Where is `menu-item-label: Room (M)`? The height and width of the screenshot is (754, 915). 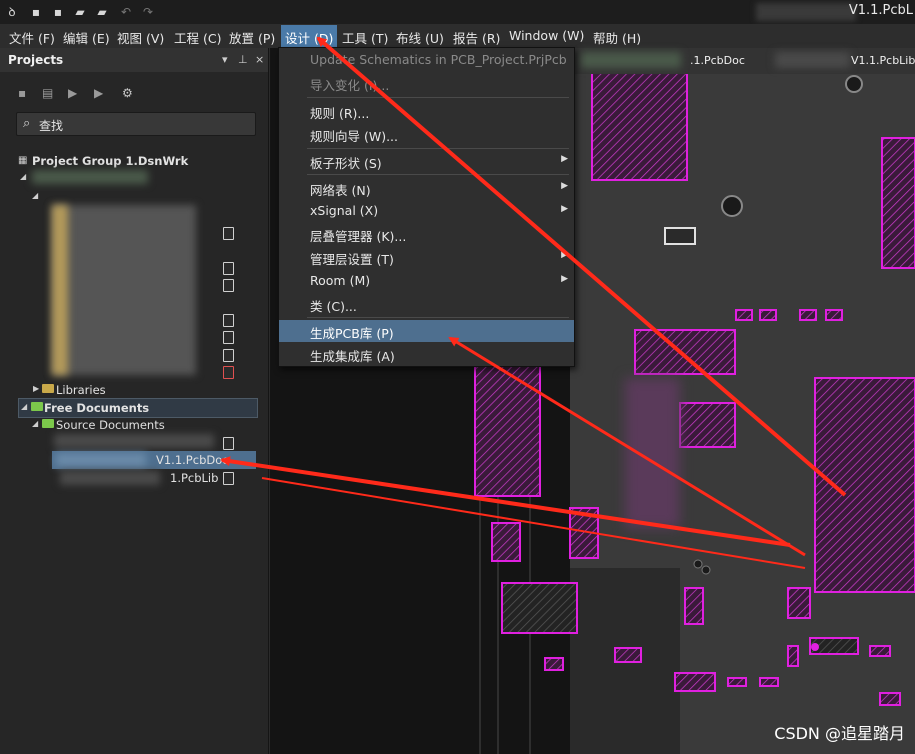 menu-item-label: Room (M) is located at coordinates (340, 280).